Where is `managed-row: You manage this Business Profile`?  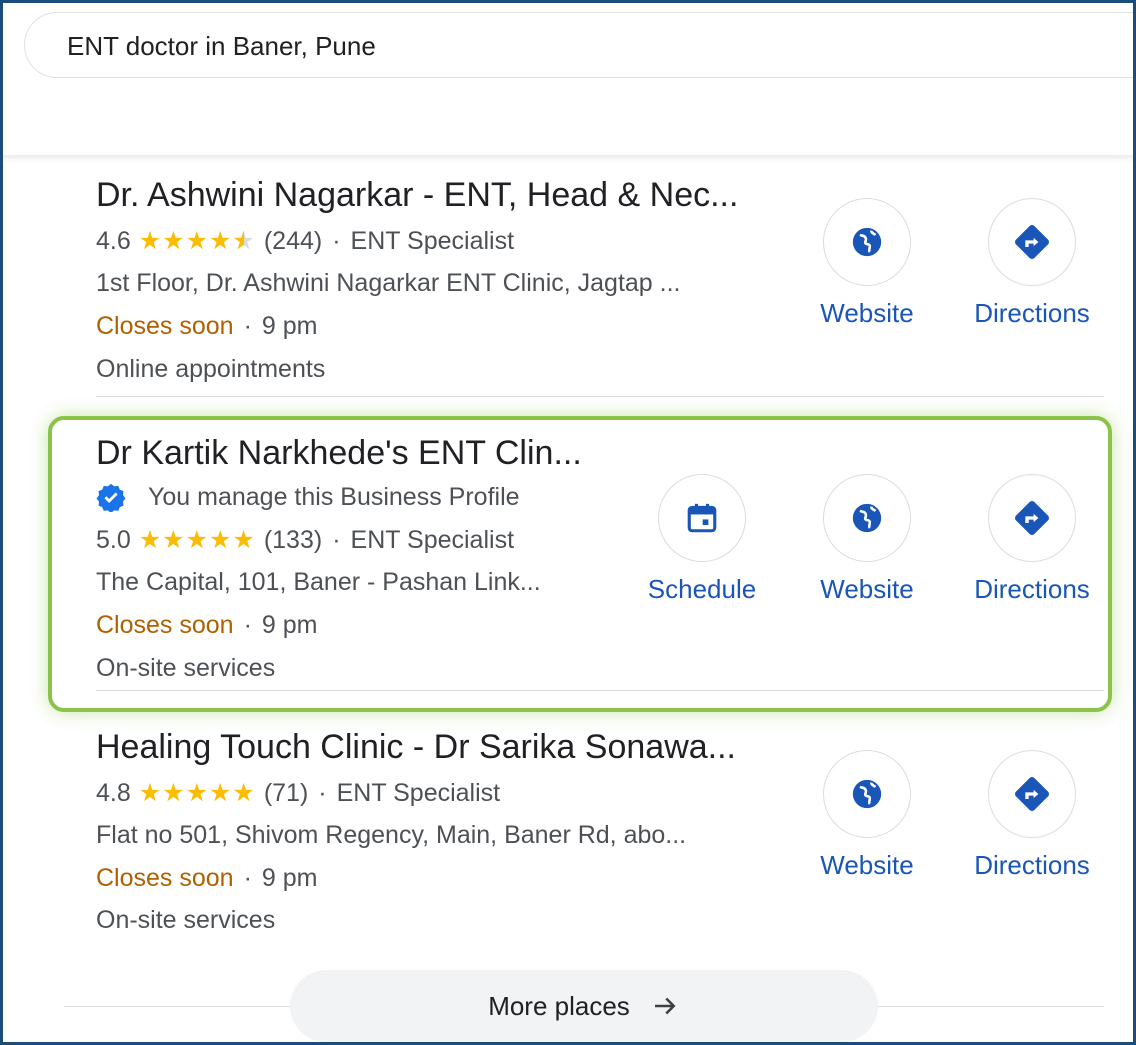 managed-row: You manage this Business Profile is located at coordinates (308, 497).